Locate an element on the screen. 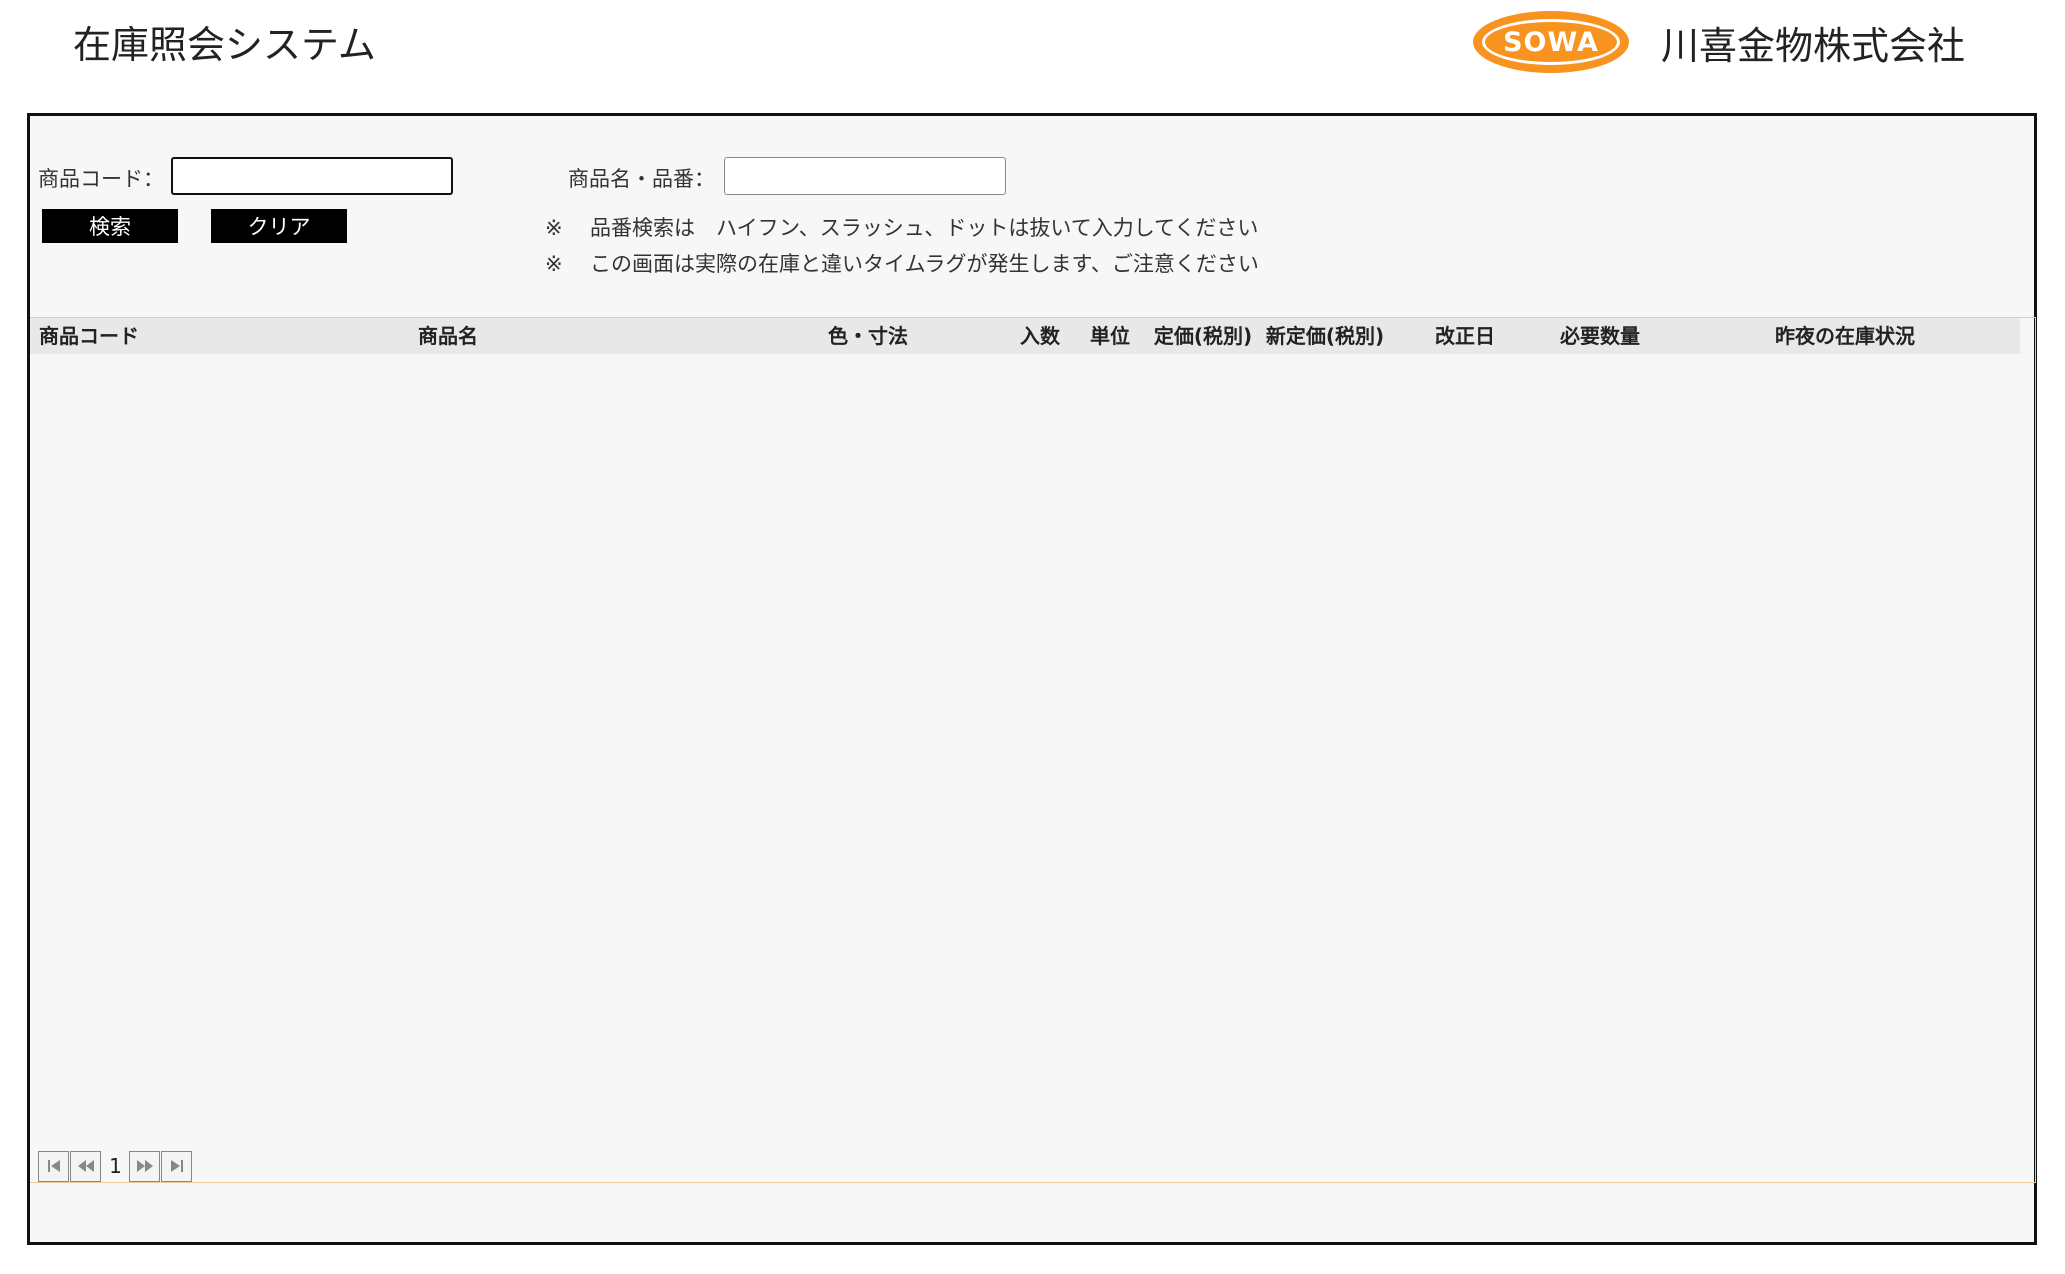  note-text: 品番検索は ハイフン、スラッシュ、ドットは抜いて入力してください is located at coordinates (924, 228).